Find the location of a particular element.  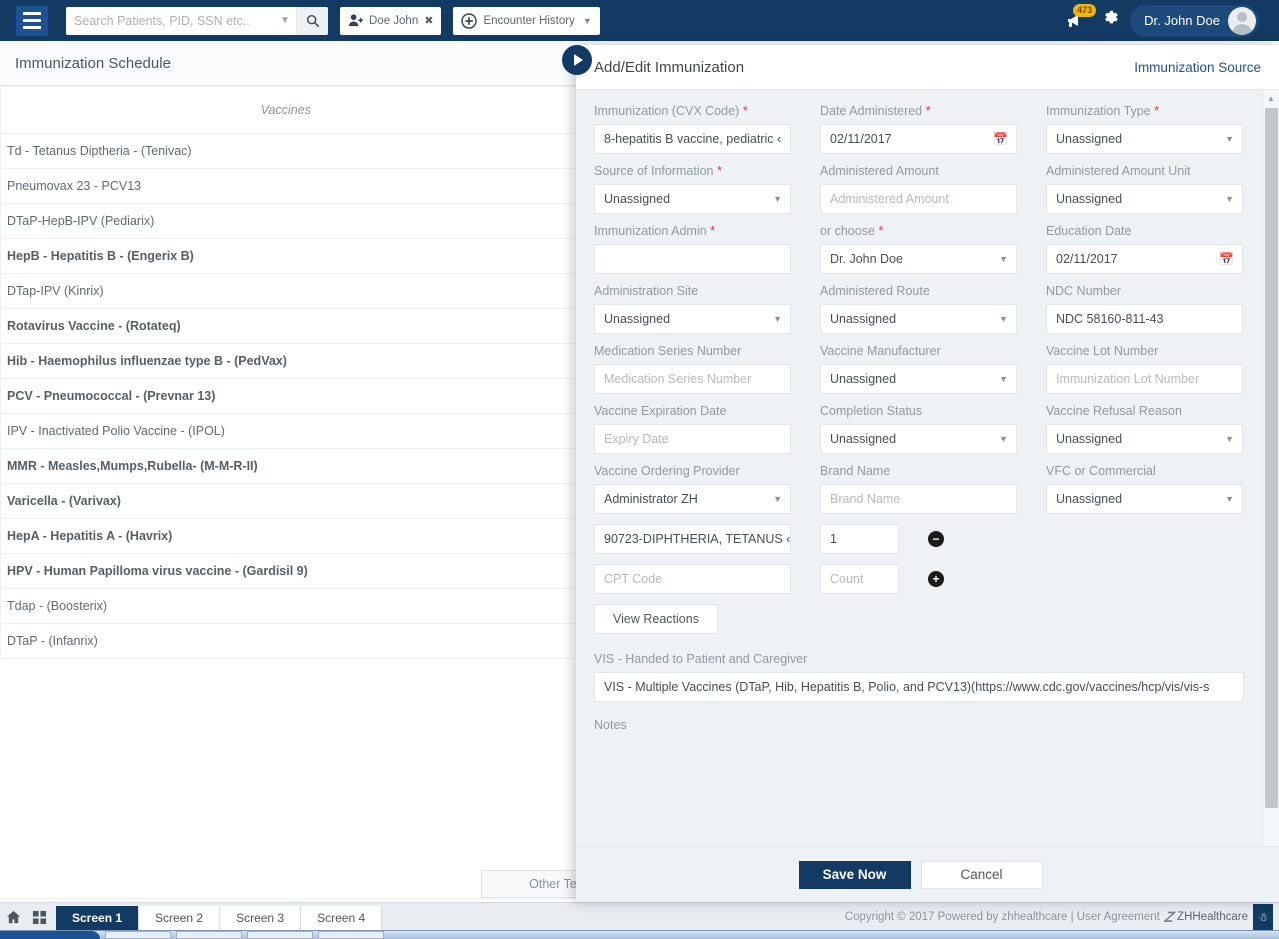

view-reactions-button: View Reactions is located at coordinates (656, 619).